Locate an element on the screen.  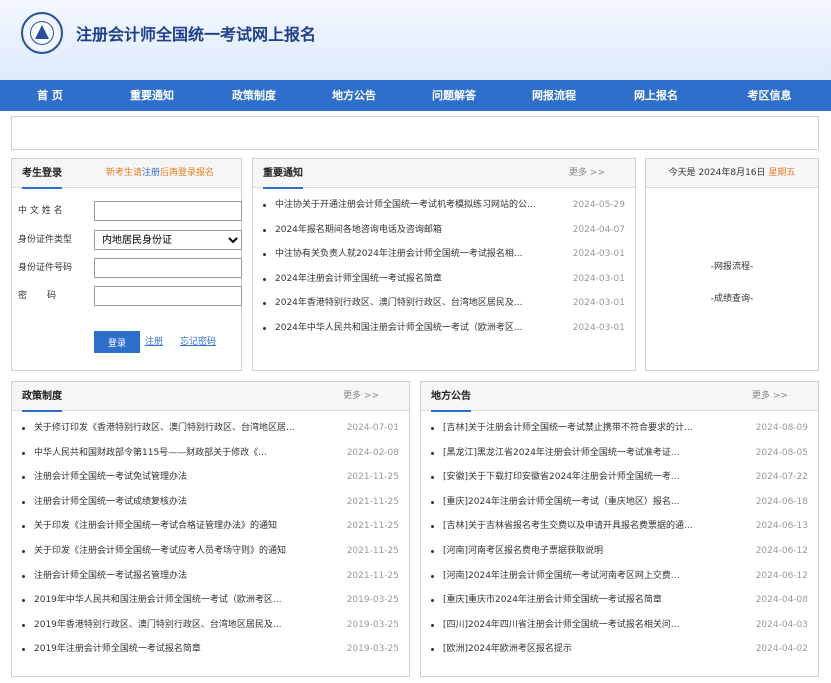
idtype-select: 内地居民身份证 is located at coordinates (168, 240).